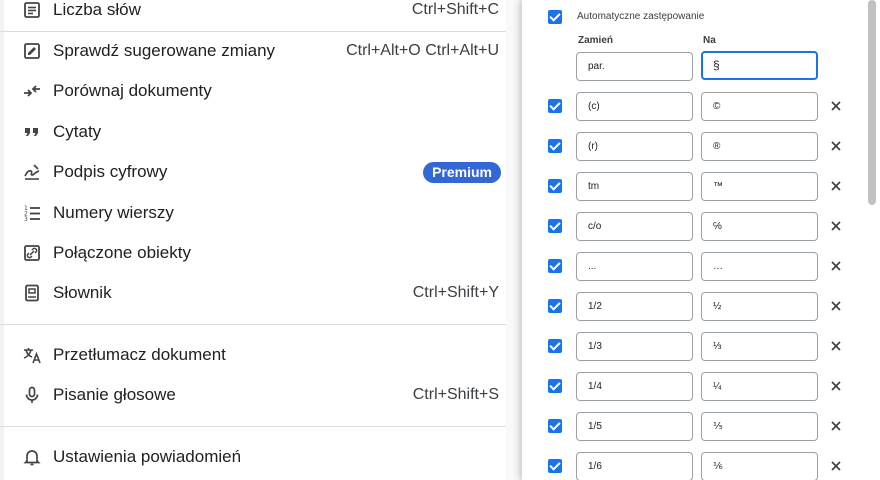 This screenshot has width=880, height=480. I want to click on with-input: ⅙, so click(759, 466).